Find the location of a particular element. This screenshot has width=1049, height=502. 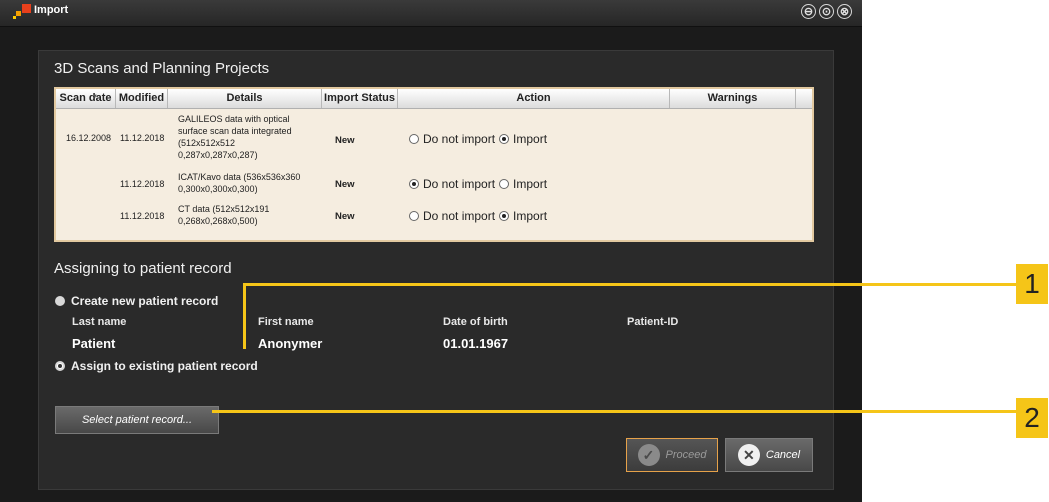

callout-2-badge: 2 is located at coordinates (1032, 418).